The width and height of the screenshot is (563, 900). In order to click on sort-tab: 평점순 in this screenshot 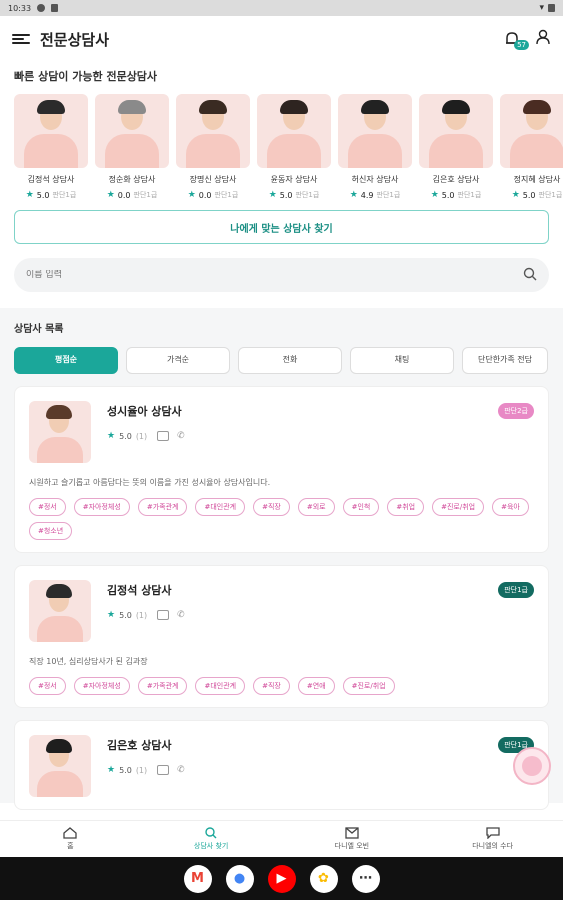, I will do `click(66, 360)`.